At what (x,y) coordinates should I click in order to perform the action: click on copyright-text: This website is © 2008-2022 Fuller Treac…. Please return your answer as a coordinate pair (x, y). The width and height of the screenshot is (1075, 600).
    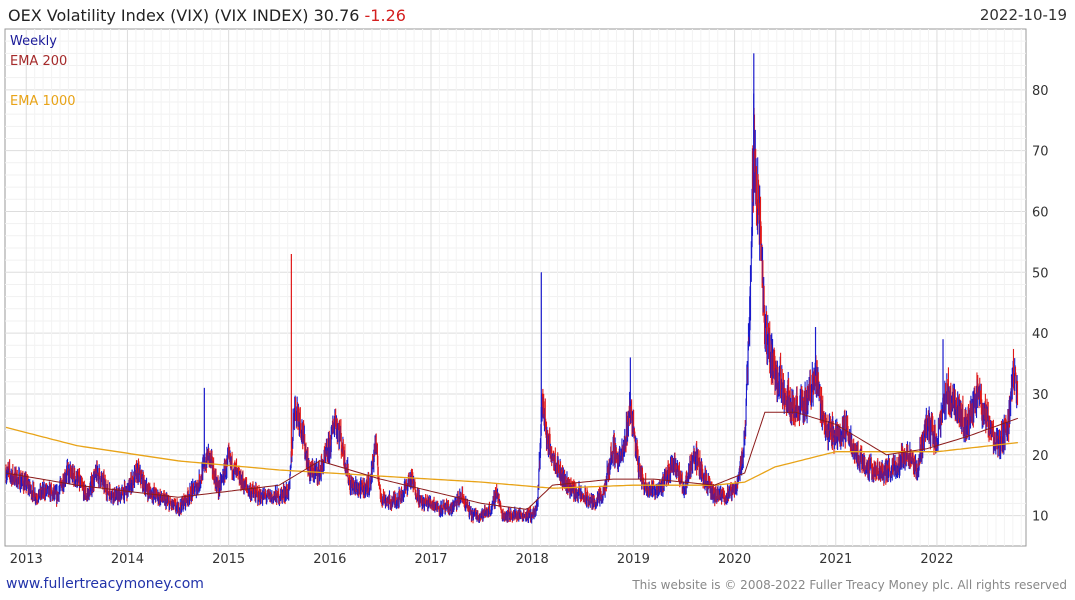
    Looking at the image, I should click on (849, 585).